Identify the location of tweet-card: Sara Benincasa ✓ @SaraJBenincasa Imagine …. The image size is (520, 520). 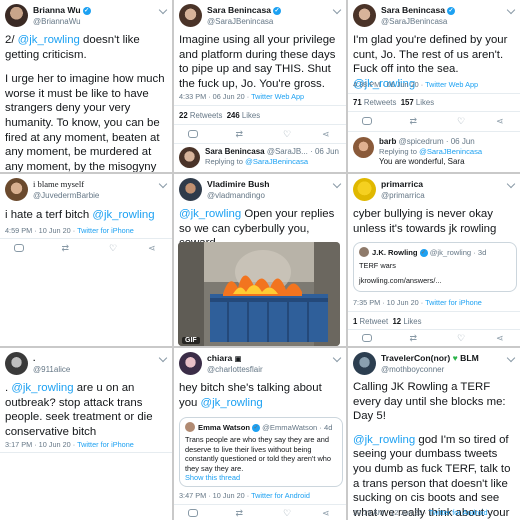
(260, 86).